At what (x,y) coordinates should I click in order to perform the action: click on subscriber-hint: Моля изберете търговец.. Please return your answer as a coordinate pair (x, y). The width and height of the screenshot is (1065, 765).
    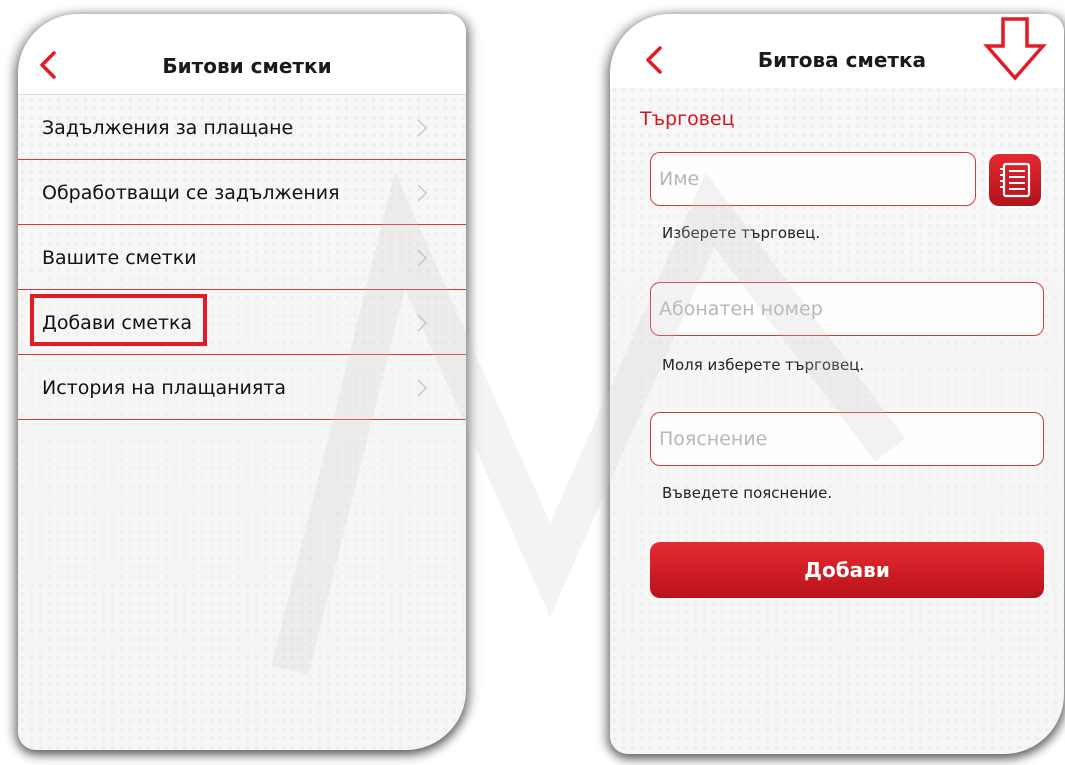
    Looking at the image, I should click on (763, 365).